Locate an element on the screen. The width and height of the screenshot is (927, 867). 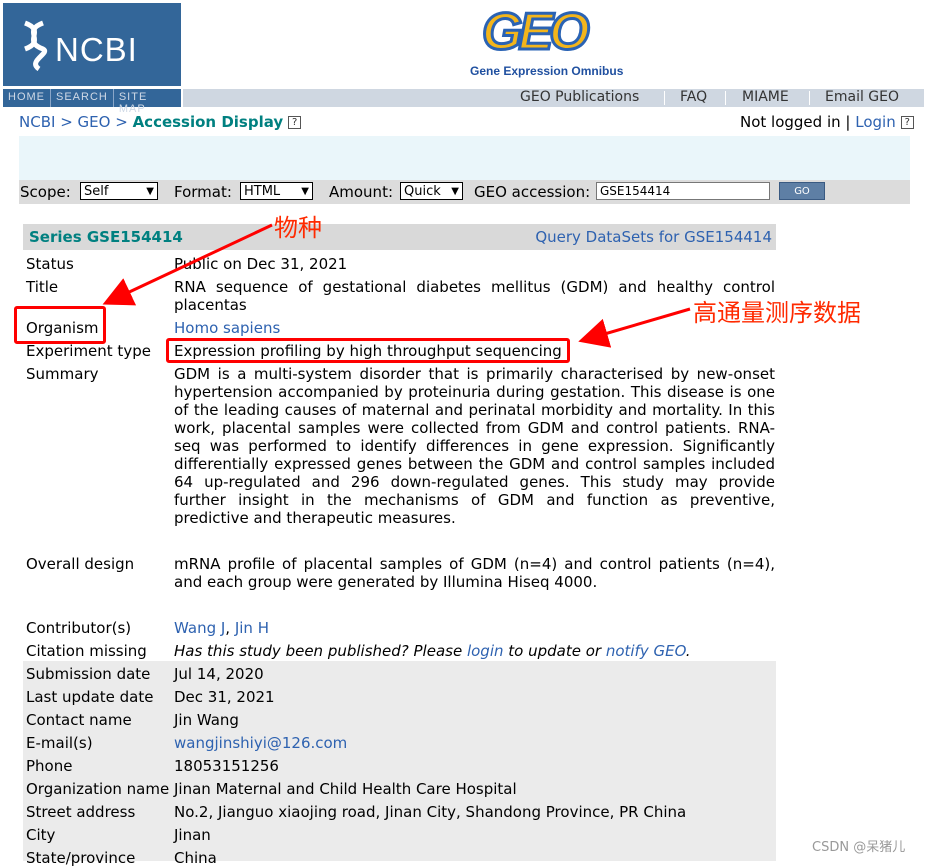
watermark: CSDN @呆猪儿 is located at coordinates (859, 847).